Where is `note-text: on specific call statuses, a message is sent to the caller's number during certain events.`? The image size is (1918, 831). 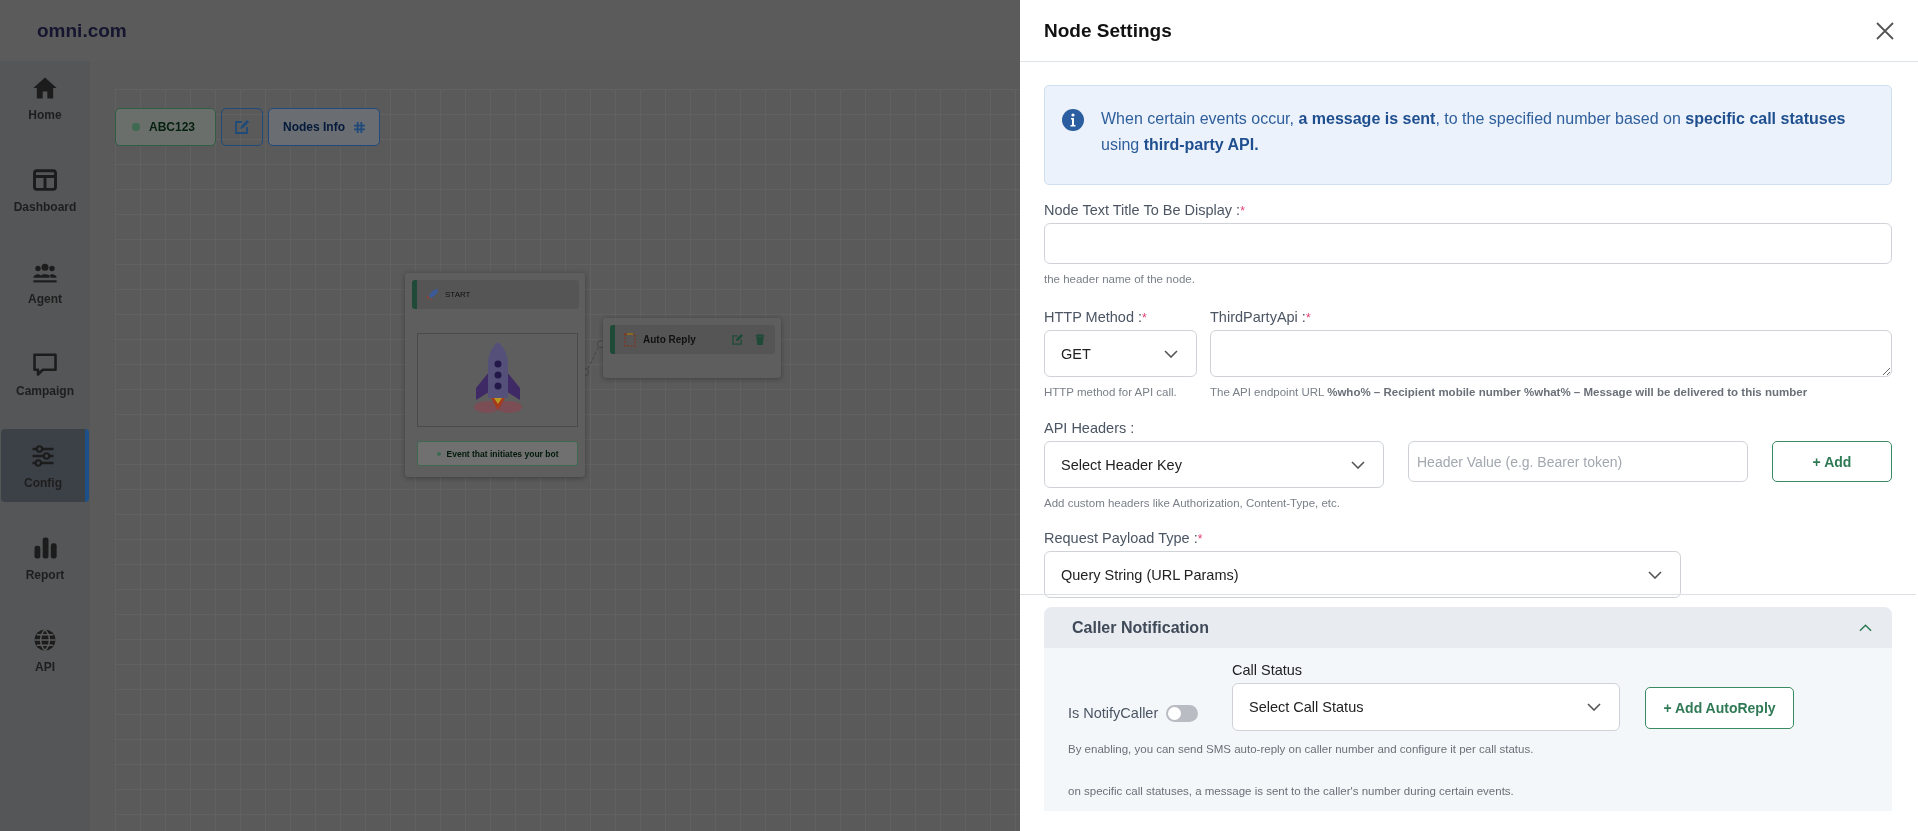 note-text: on specific call statuses, a message is sent to the caller's number during certain events. is located at coordinates (1291, 791).